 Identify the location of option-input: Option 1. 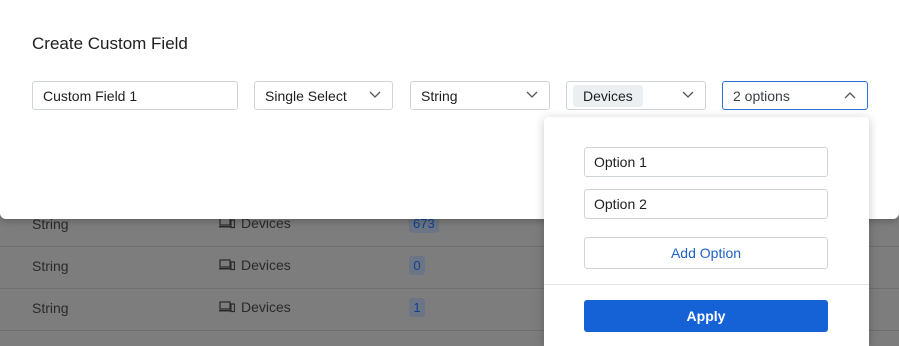
(706, 162).